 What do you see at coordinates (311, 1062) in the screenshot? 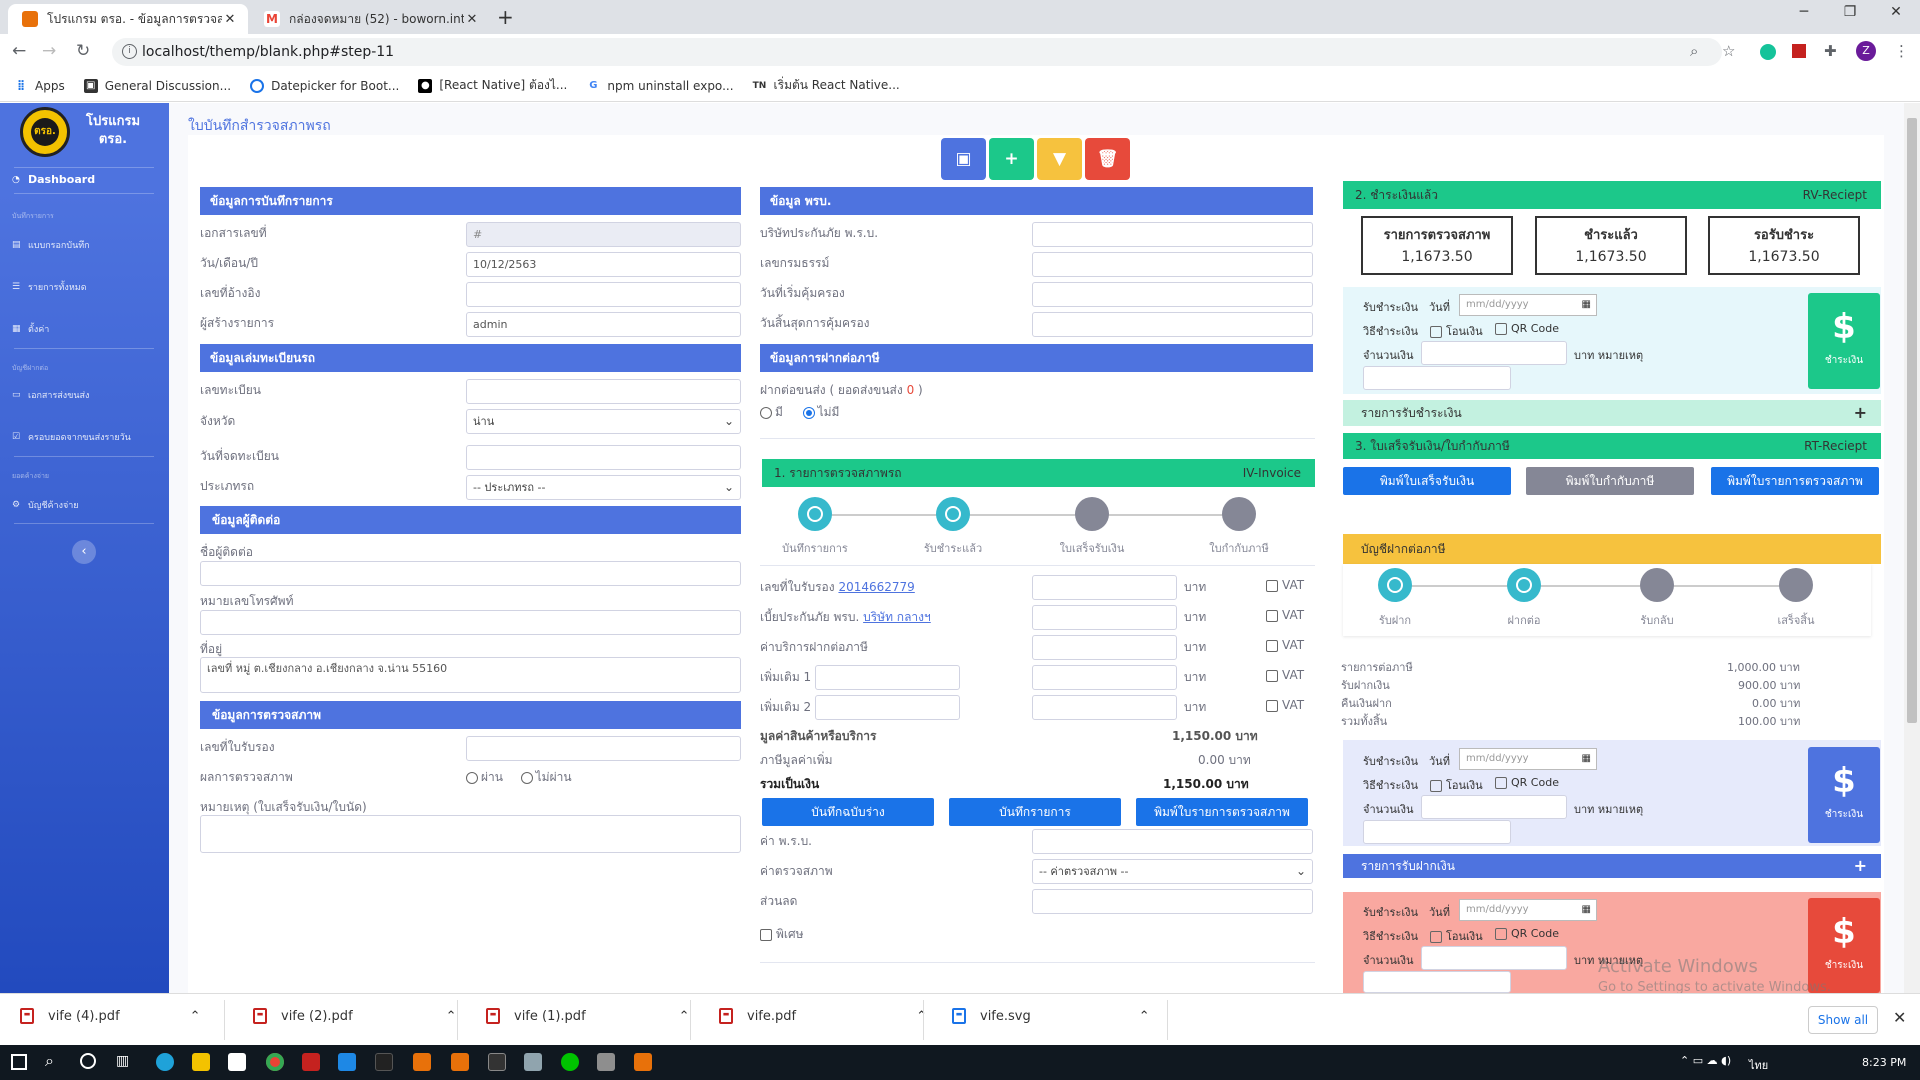
I see `filezilla-icon` at bounding box center [311, 1062].